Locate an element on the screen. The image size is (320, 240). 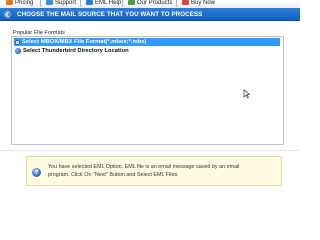
divider is located at coordinates (150, 150).